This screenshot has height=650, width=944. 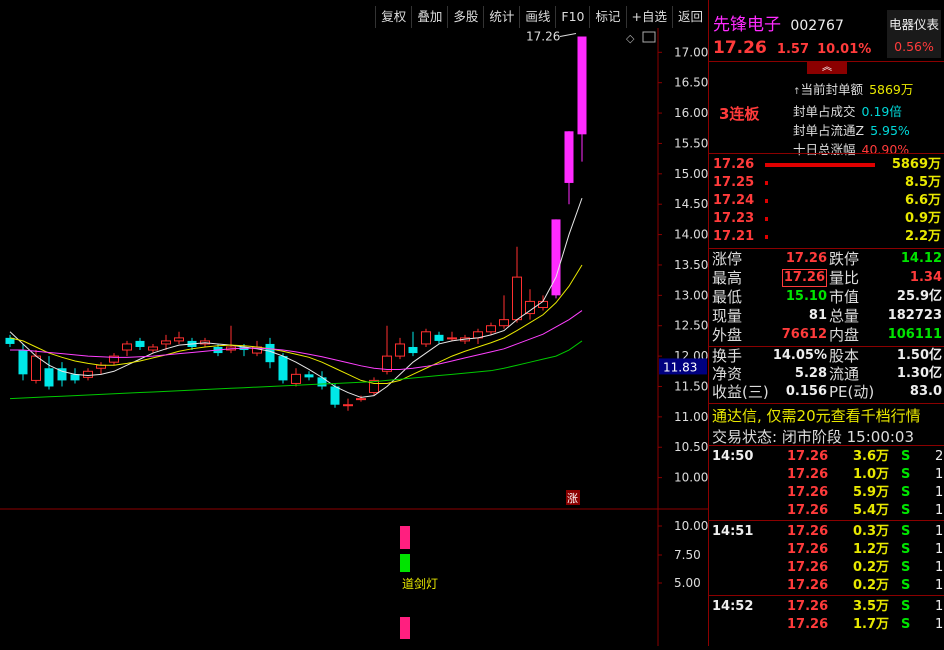 I want to click on window-icon, so click(x=649, y=37).